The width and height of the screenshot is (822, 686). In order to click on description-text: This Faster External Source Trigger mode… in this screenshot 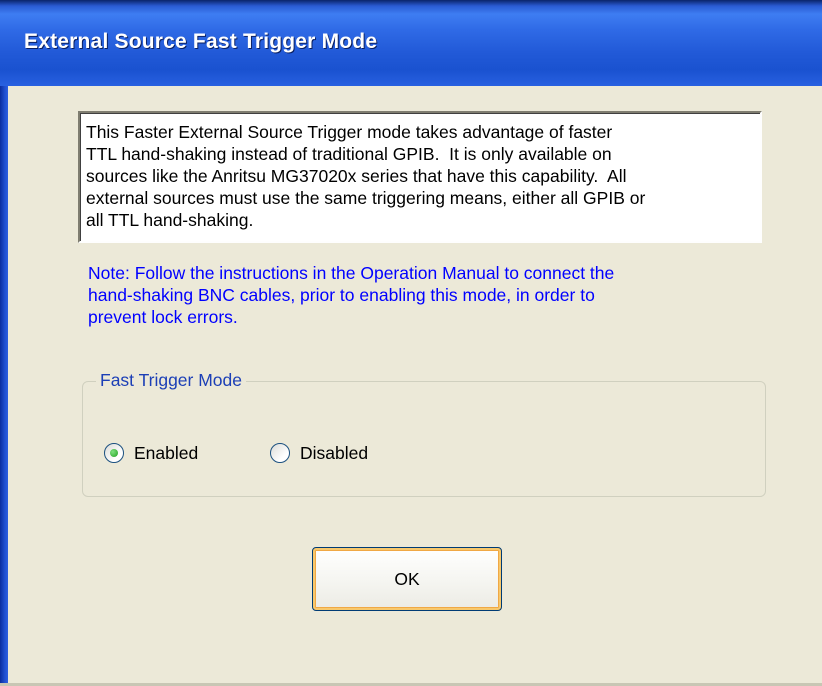, I will do `click(366, 176)`.